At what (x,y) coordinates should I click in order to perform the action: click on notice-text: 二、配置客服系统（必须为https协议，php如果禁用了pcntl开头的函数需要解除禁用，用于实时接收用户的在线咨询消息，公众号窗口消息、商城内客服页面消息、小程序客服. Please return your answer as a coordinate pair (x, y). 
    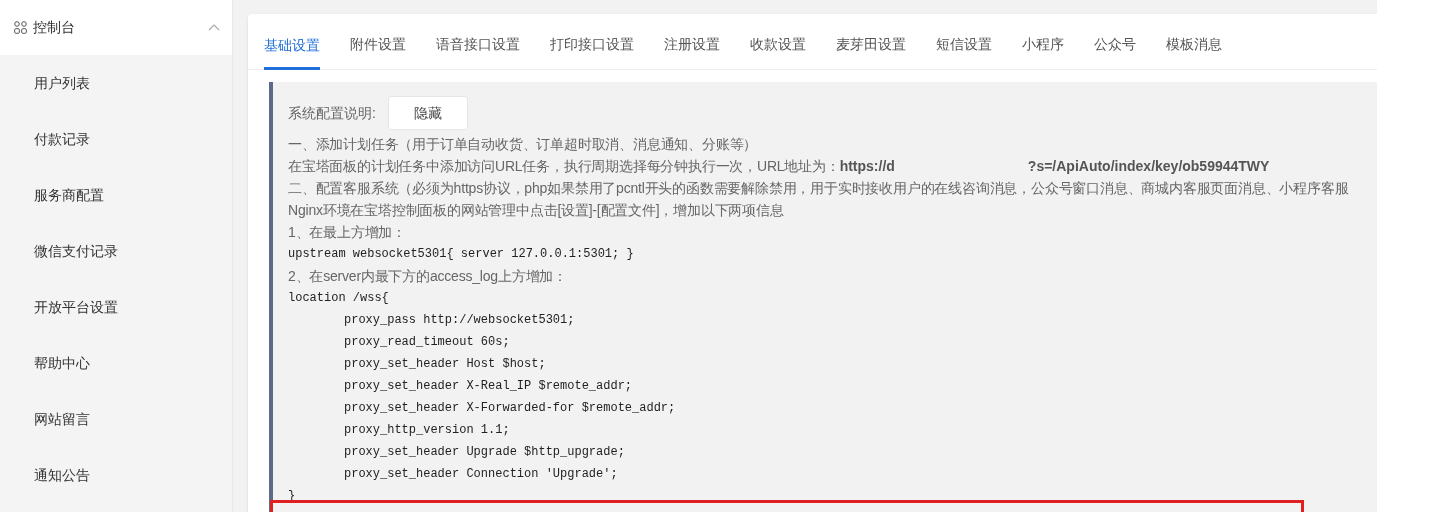
    Looking at the image, I should click on (818, 188).